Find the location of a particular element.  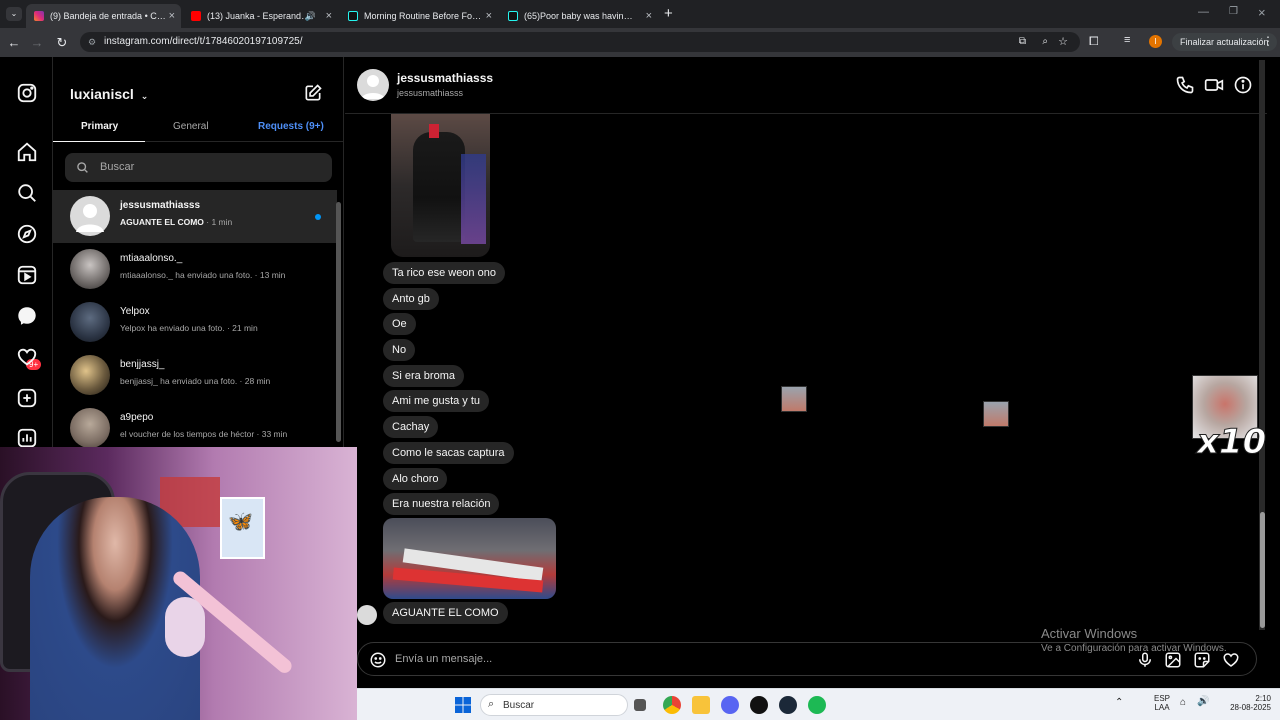

message-bubble: Como le sacas captura is located at coordinates (448, 453).